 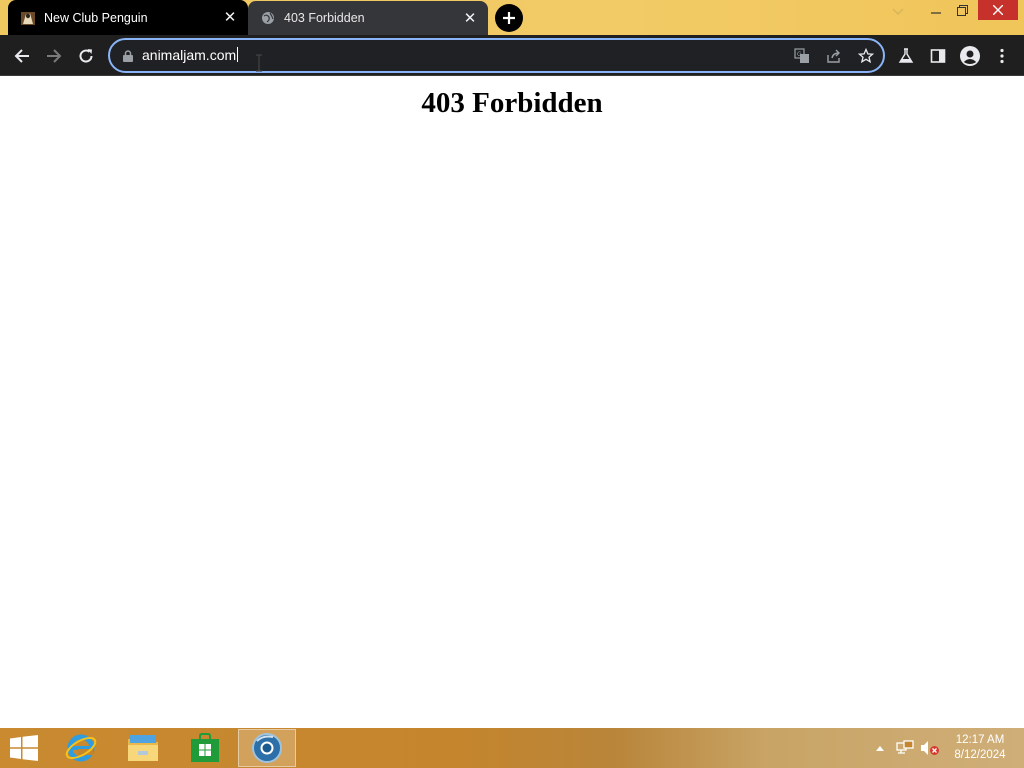 What do you see at coordinates (259, 63) in the screenshot?
I see `ibeam-cursor-icon` at bounding box center [259, 63].